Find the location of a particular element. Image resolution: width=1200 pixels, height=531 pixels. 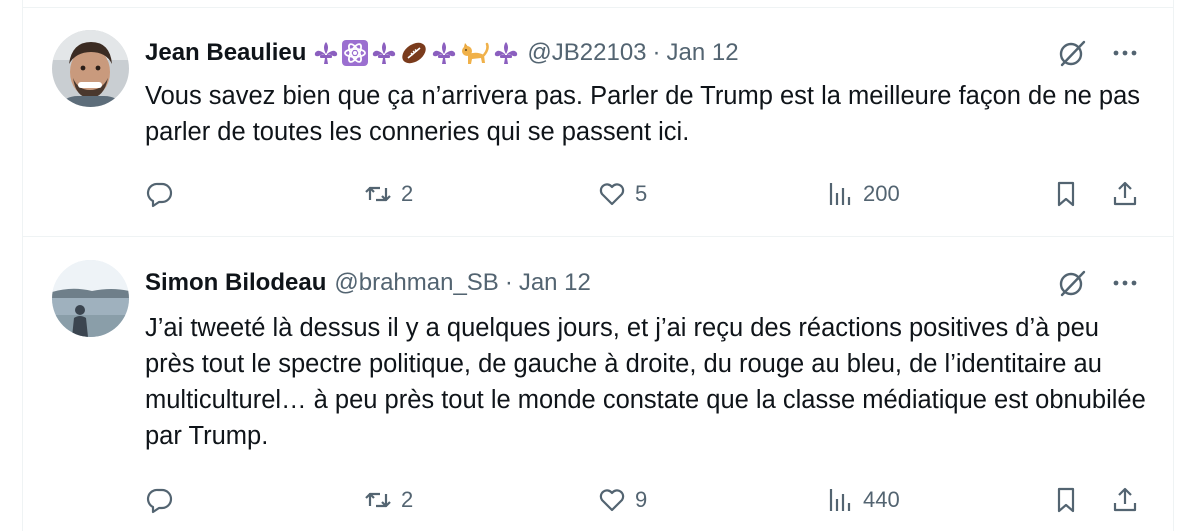

handle: @brahman_SB is located at coordinates (416, 283).